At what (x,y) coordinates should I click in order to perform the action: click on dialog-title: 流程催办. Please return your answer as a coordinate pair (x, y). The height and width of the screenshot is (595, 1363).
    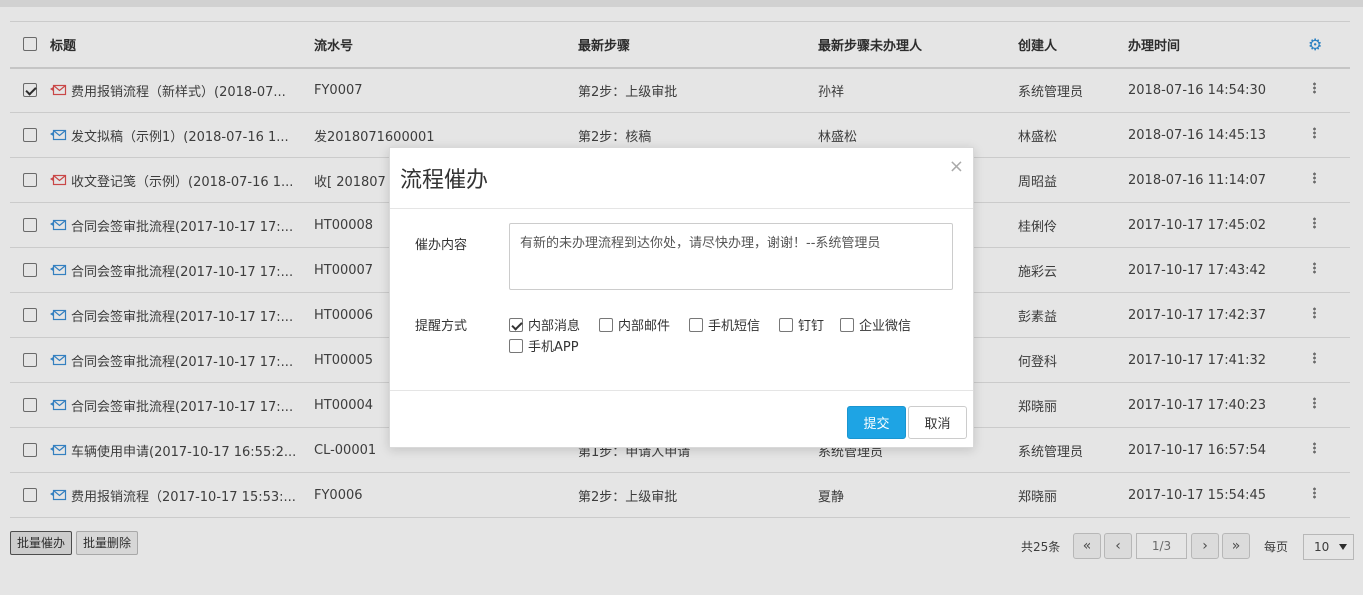
    Looking at the image, I should click on (444, 180).